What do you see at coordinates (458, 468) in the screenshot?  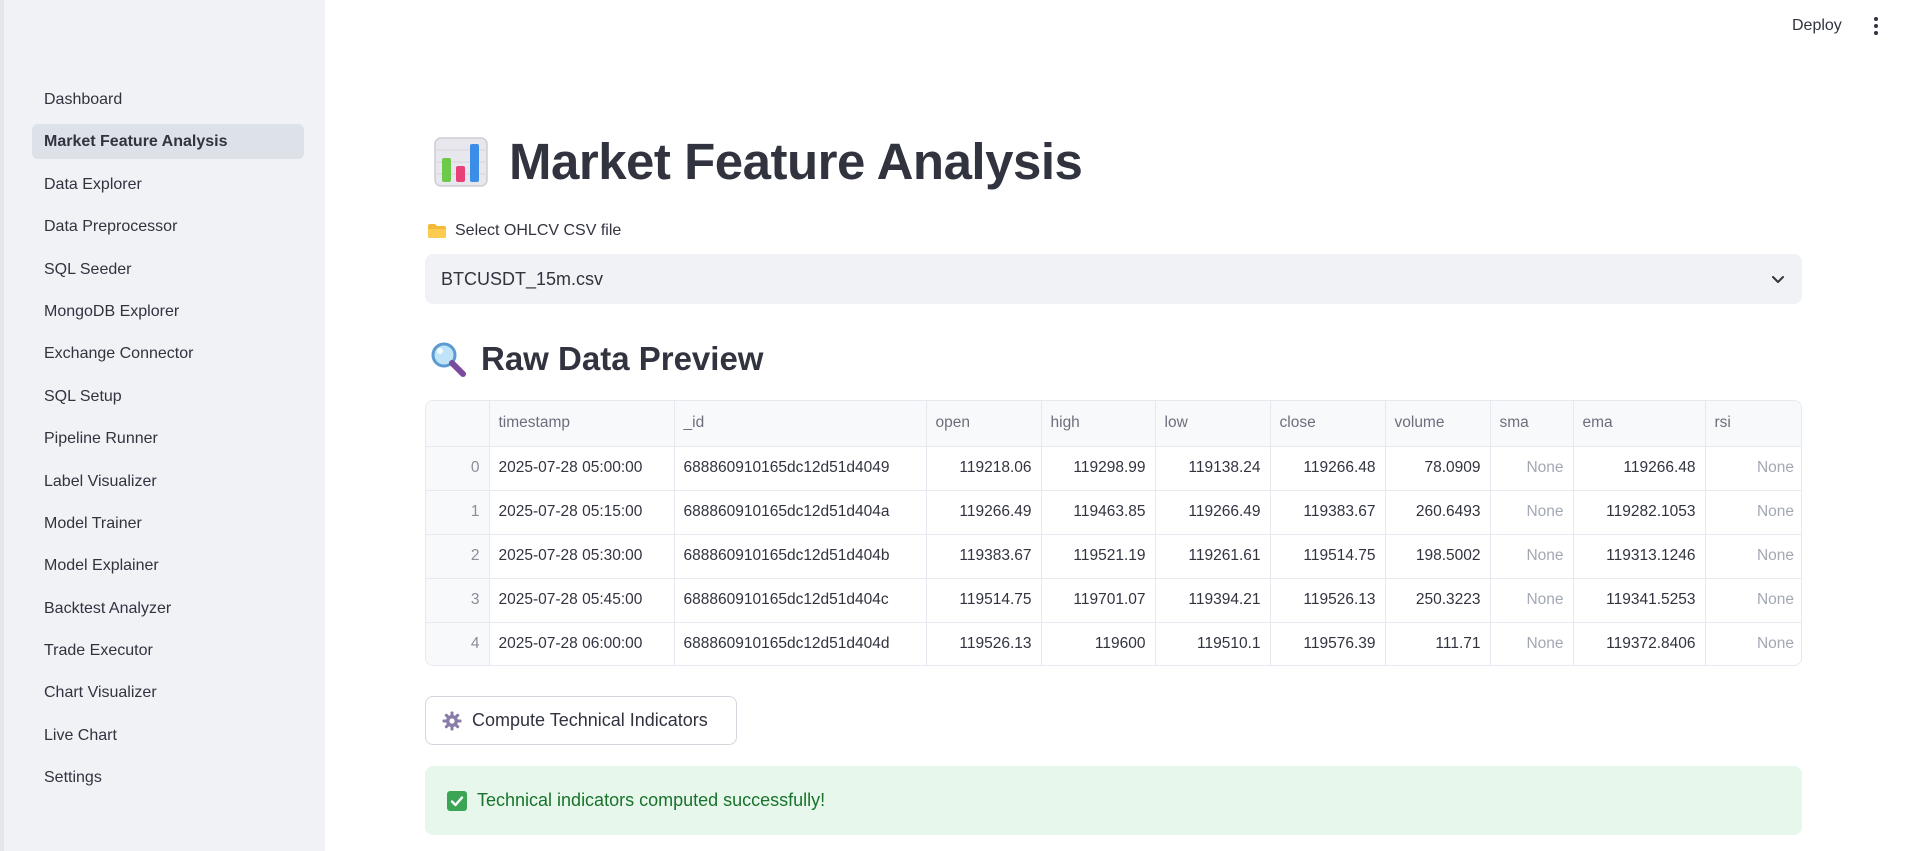 I see `row-index-cell: 0` at bounding box center [458, 468].